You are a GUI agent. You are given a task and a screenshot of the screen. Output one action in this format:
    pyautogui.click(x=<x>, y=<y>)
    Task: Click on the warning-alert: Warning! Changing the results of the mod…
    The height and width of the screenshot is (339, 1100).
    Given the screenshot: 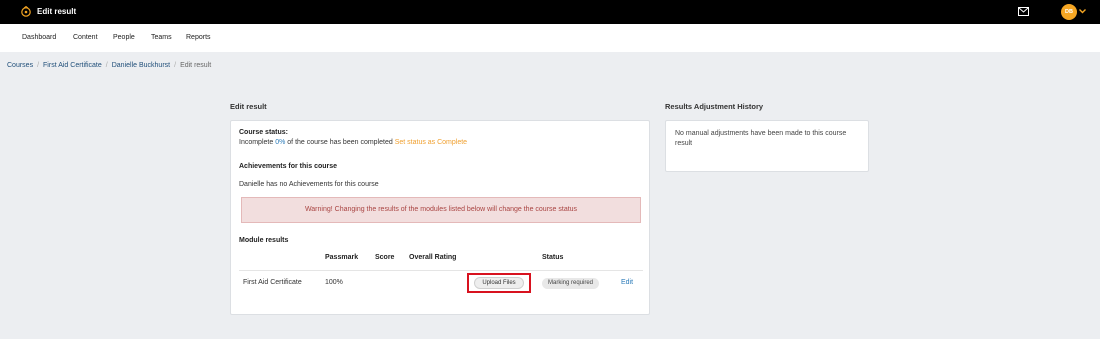 What is the action you would take?
    pyautogui.click(x=441, y=210)
    